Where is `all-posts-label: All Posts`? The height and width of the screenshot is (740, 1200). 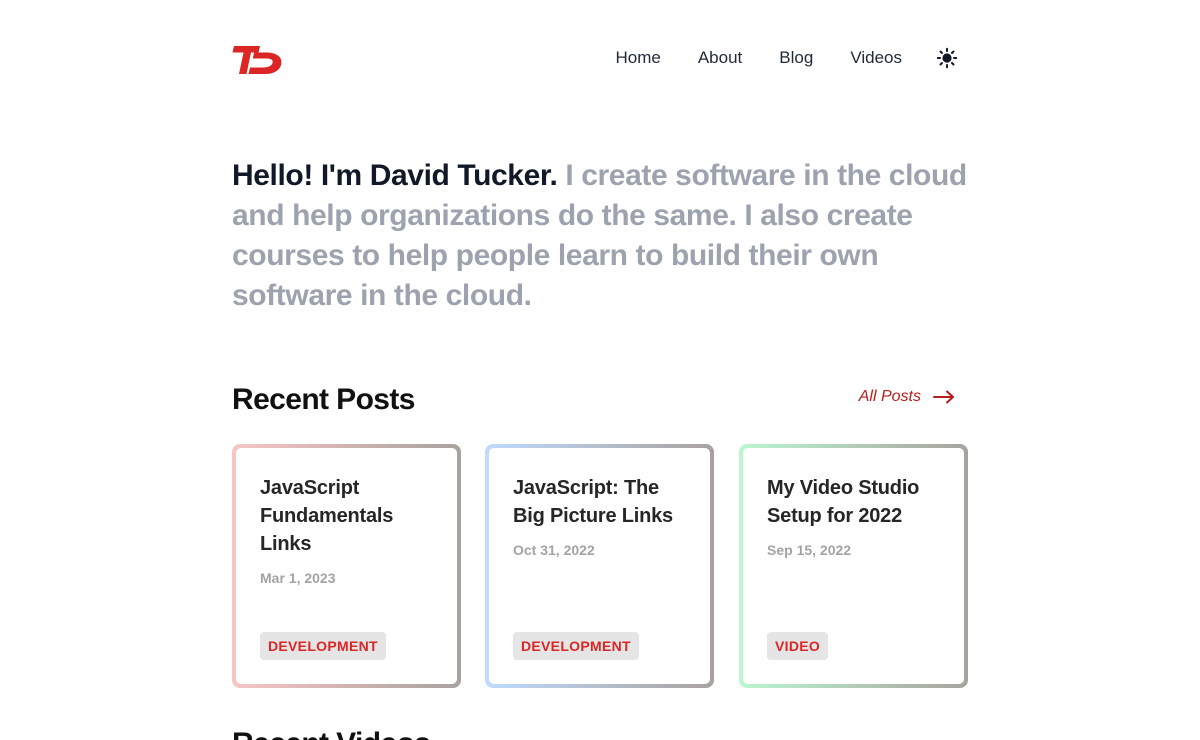
all-posts-label: All Posts is located at coordinates (889, 396).